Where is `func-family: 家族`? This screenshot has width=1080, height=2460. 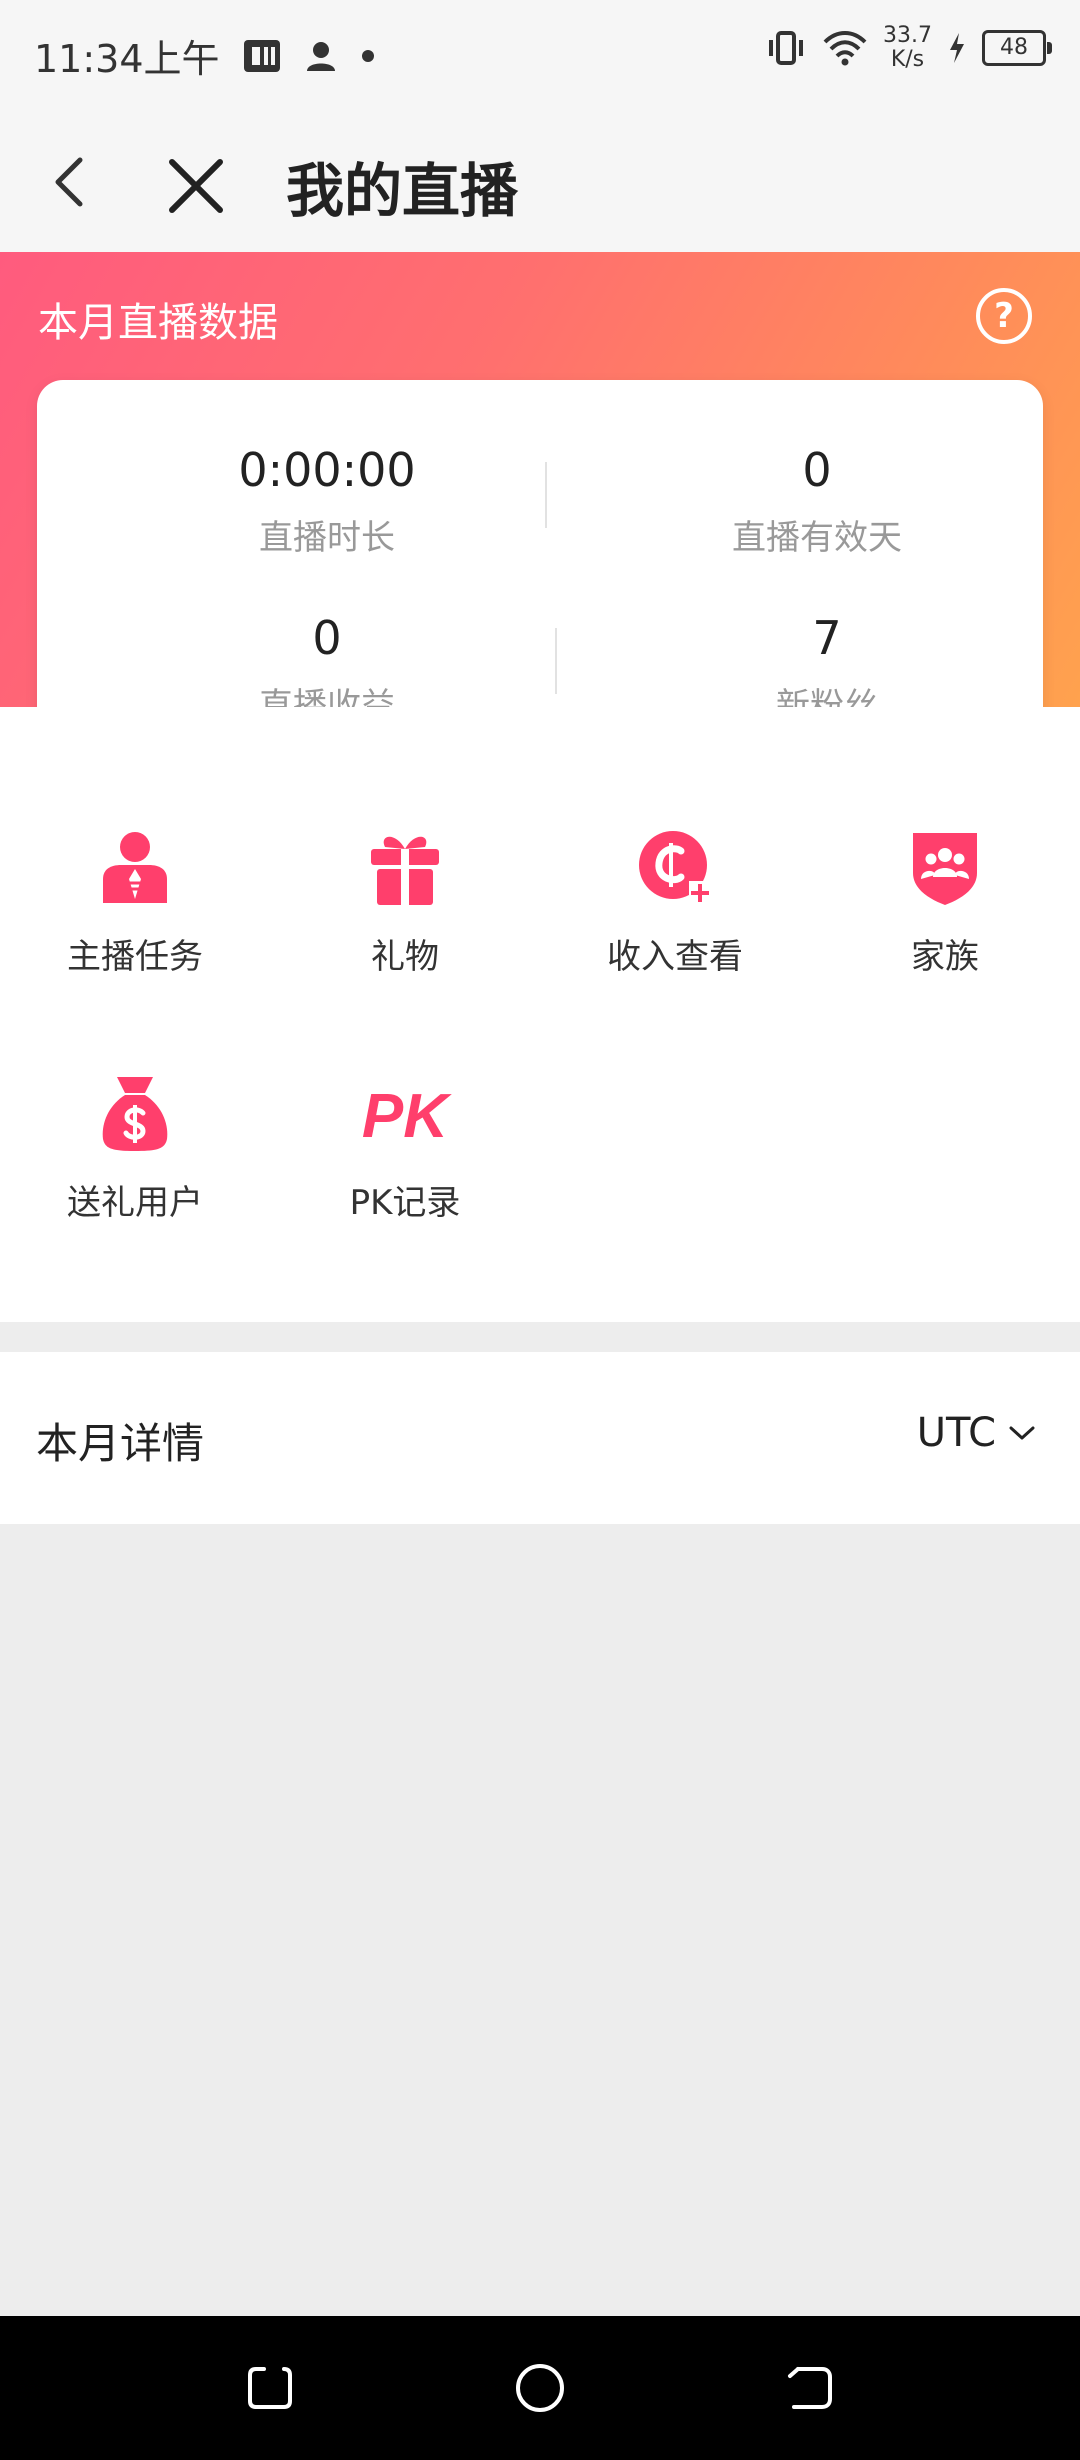
func-family: 家族 is located at coordinates (945, 902).